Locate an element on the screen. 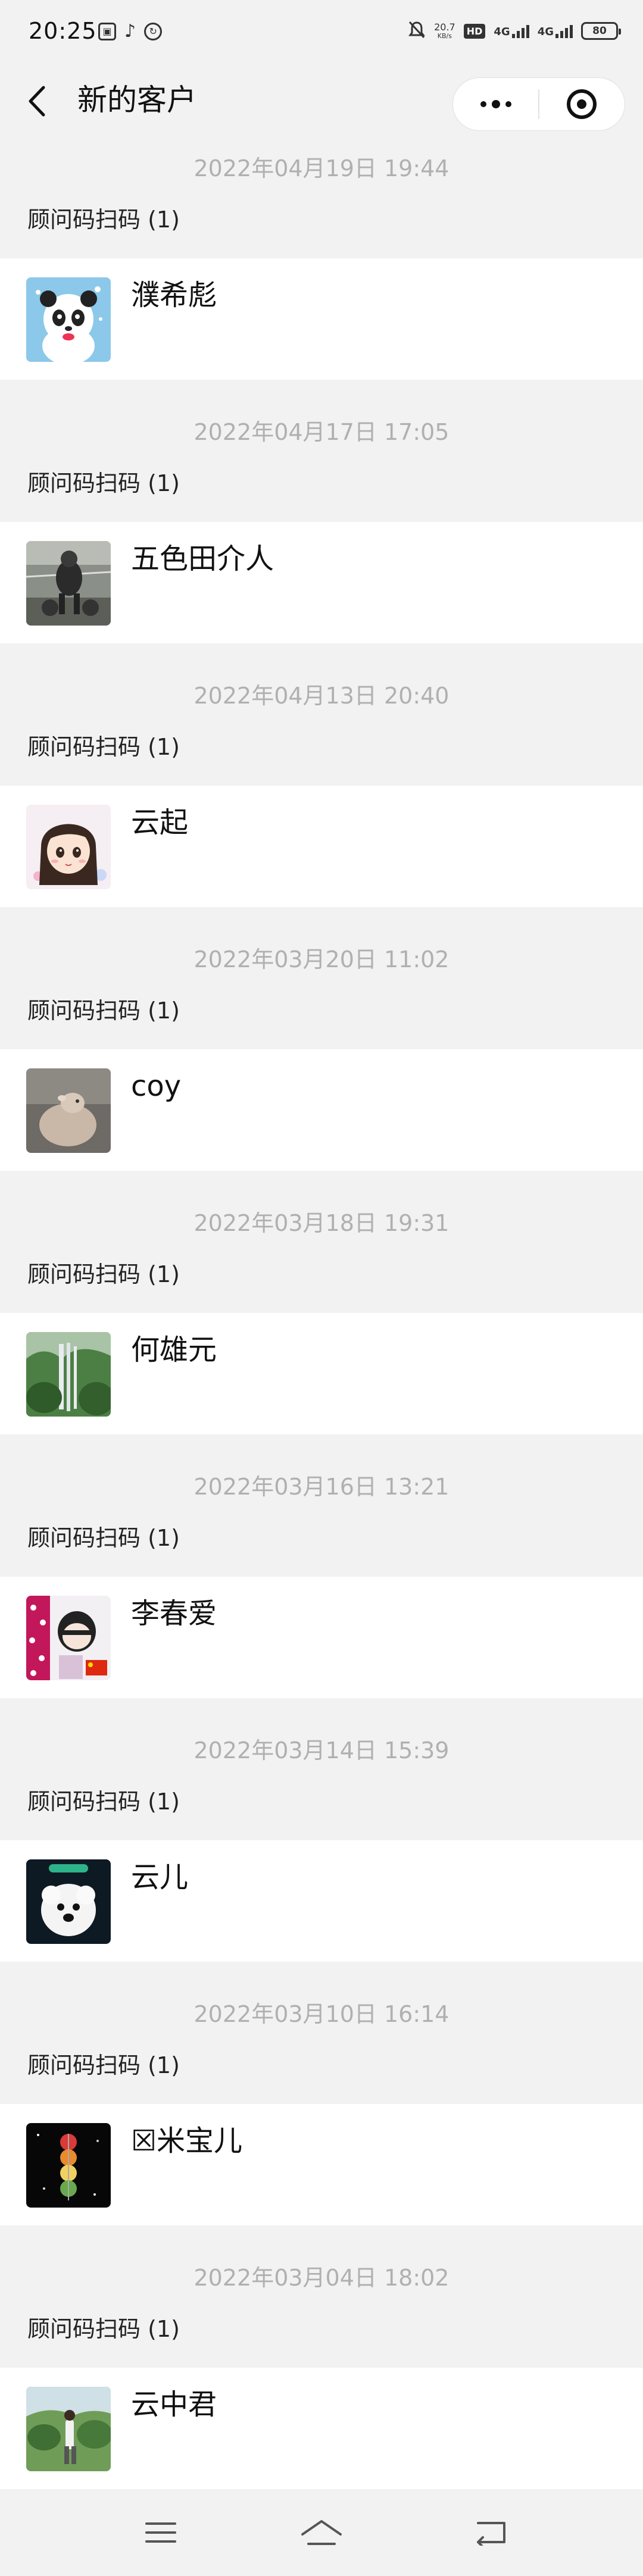  mini-program-close-icon is located at coordinates (582, 104).